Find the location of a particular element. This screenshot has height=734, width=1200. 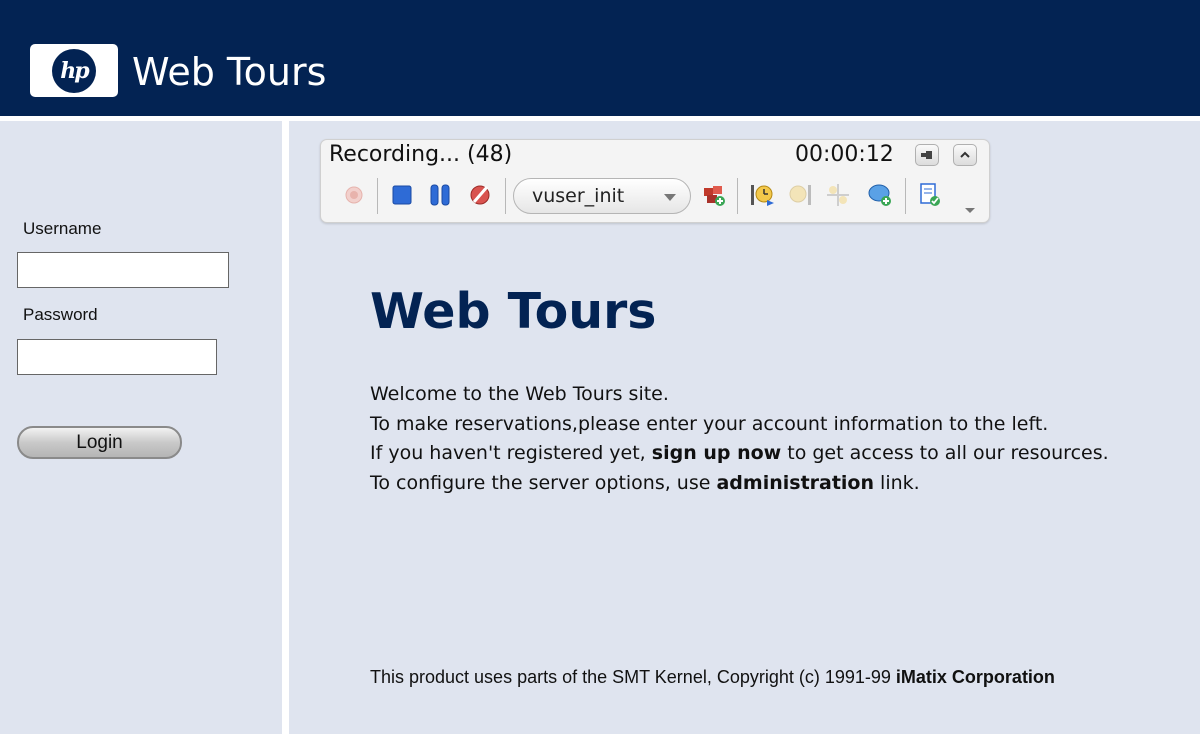

action-select: vuser_init is located at coordinates (602, 196).